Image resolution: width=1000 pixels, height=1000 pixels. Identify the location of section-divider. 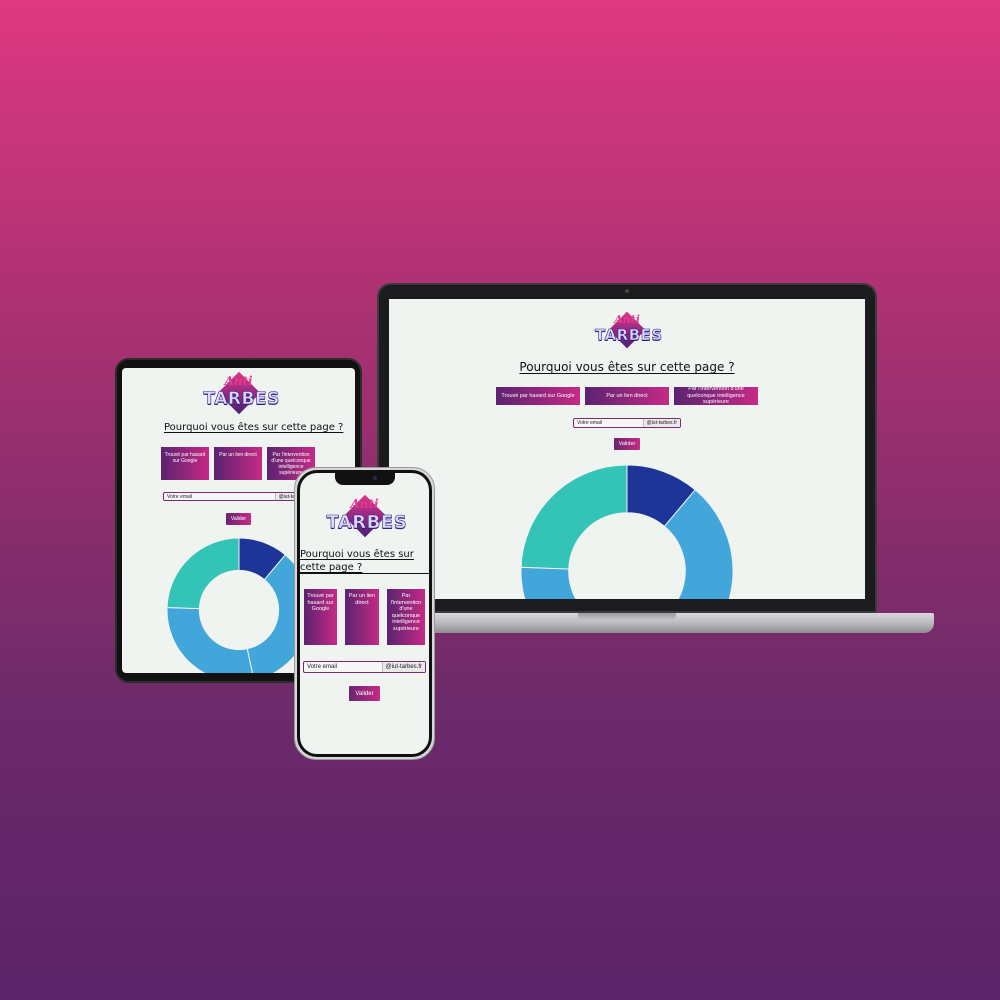
(364, 573).